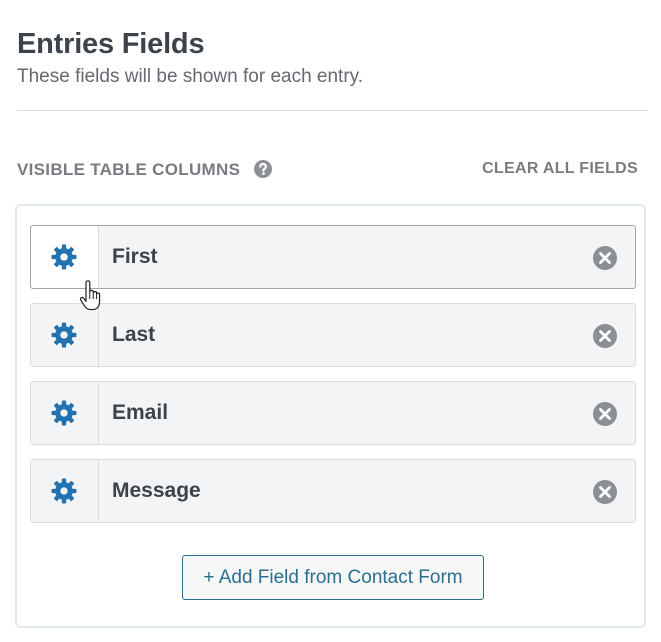 This screenshot has width=661, height=642. I want to click on field-row-last: Last, so click(333, 335).